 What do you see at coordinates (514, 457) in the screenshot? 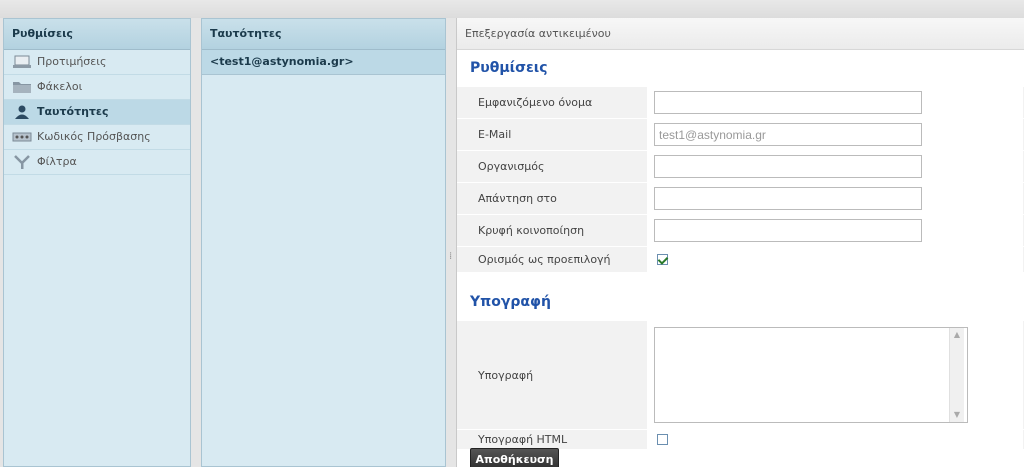
I see `save-button: Αποθήκευση` at bounding box center [514, 457].